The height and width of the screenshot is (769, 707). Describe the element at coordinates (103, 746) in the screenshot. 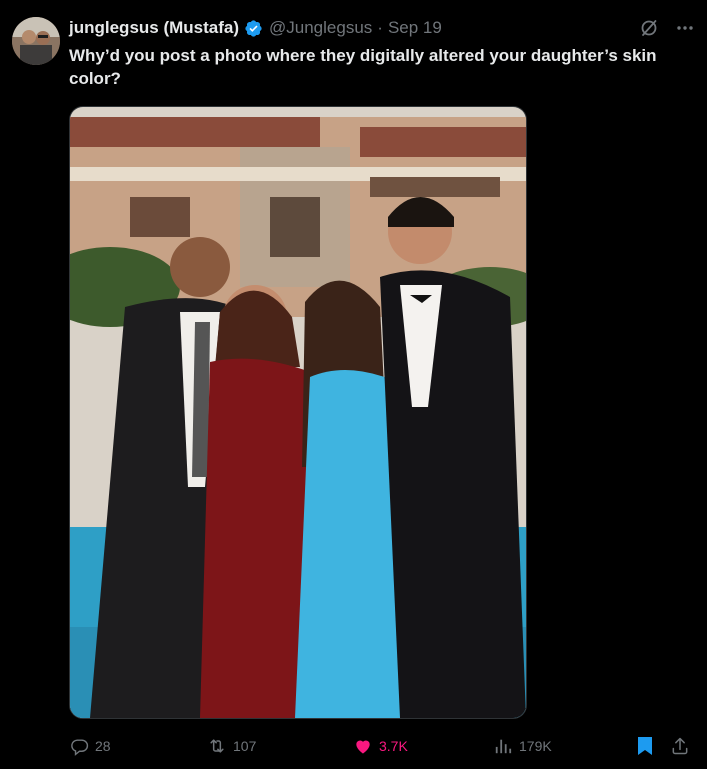

I see `reply-count: 28` at that location.